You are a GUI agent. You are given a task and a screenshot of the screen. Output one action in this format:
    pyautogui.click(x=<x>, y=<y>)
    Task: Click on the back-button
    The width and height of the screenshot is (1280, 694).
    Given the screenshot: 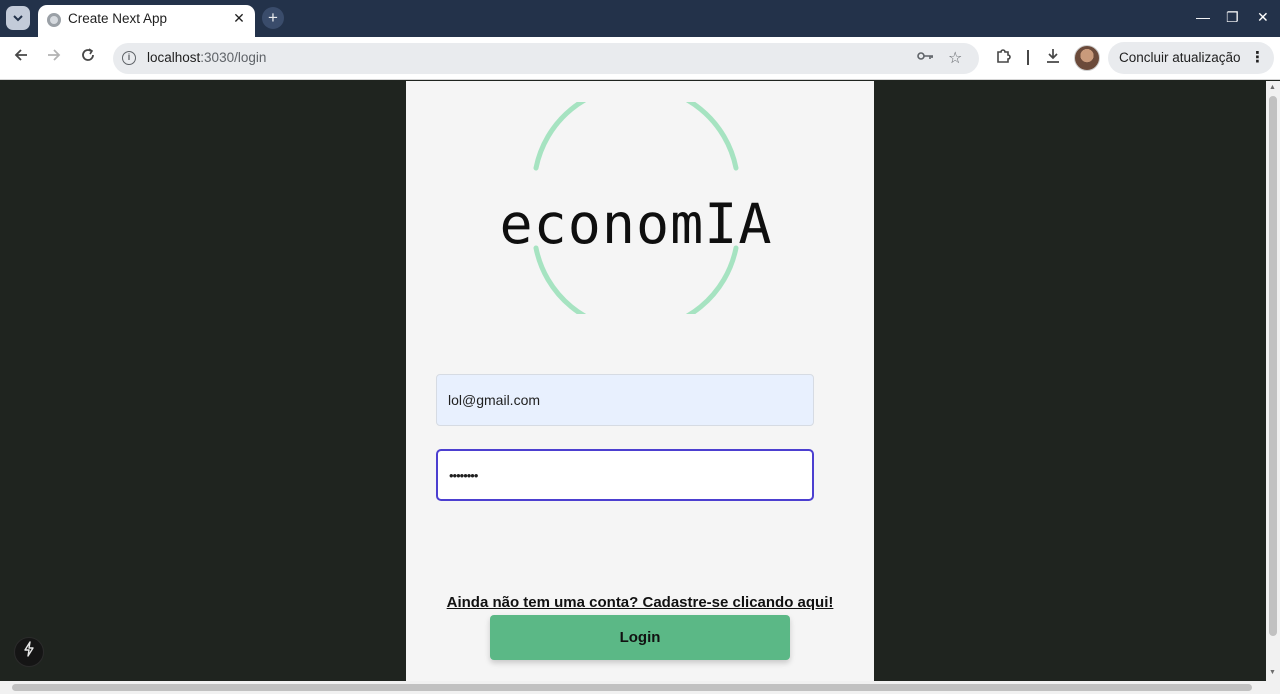 What is the action you would take?
    pyautogui.click(x=21, y=58)
    